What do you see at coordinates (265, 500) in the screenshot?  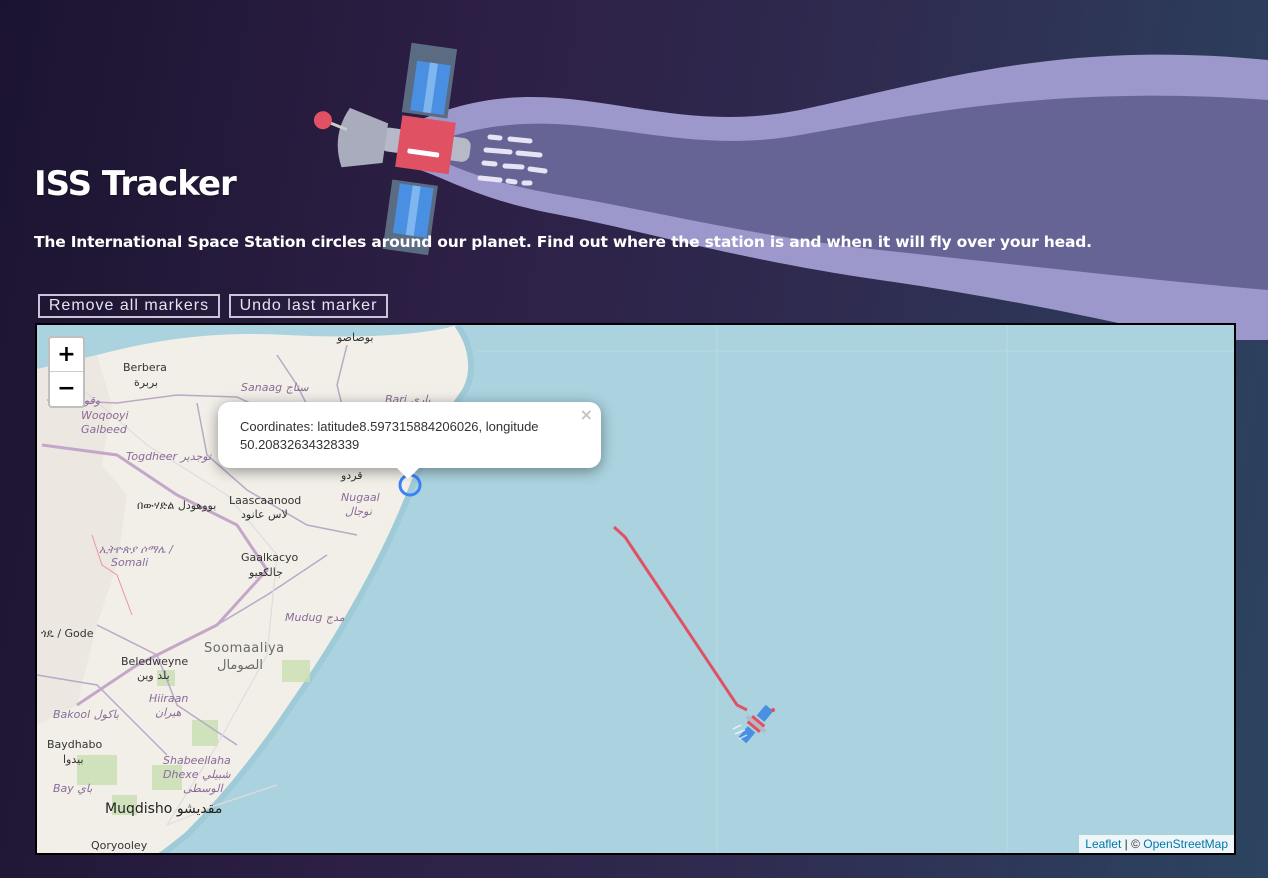 I see `map-label: Laascaanood` at bounding box center [265, 500].